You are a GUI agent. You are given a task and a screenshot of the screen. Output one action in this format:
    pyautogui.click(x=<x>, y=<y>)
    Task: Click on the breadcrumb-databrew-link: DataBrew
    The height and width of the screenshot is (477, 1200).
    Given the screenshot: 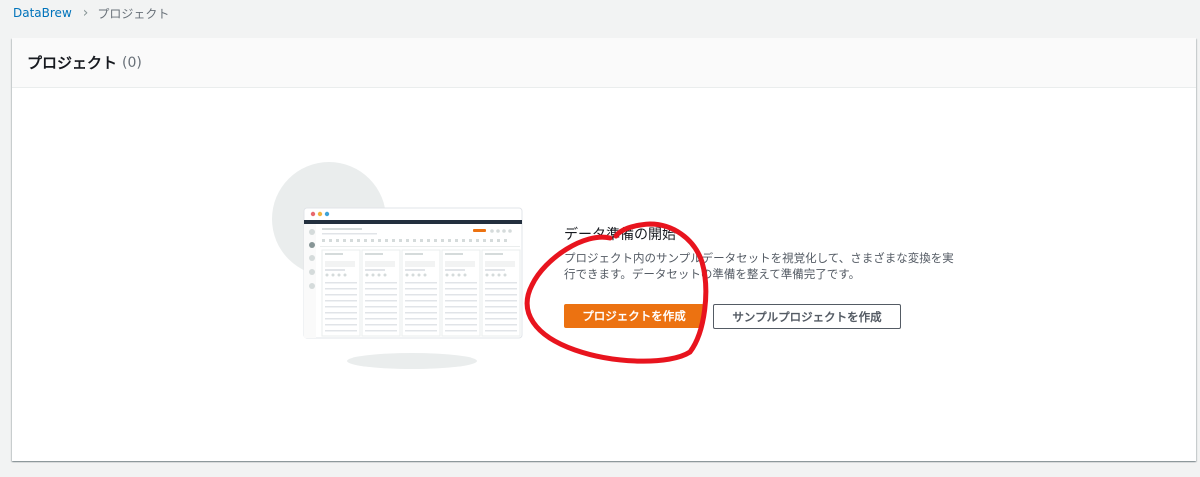 What is the action you would take?
    pyautogui.click(x=42, y=13)
    